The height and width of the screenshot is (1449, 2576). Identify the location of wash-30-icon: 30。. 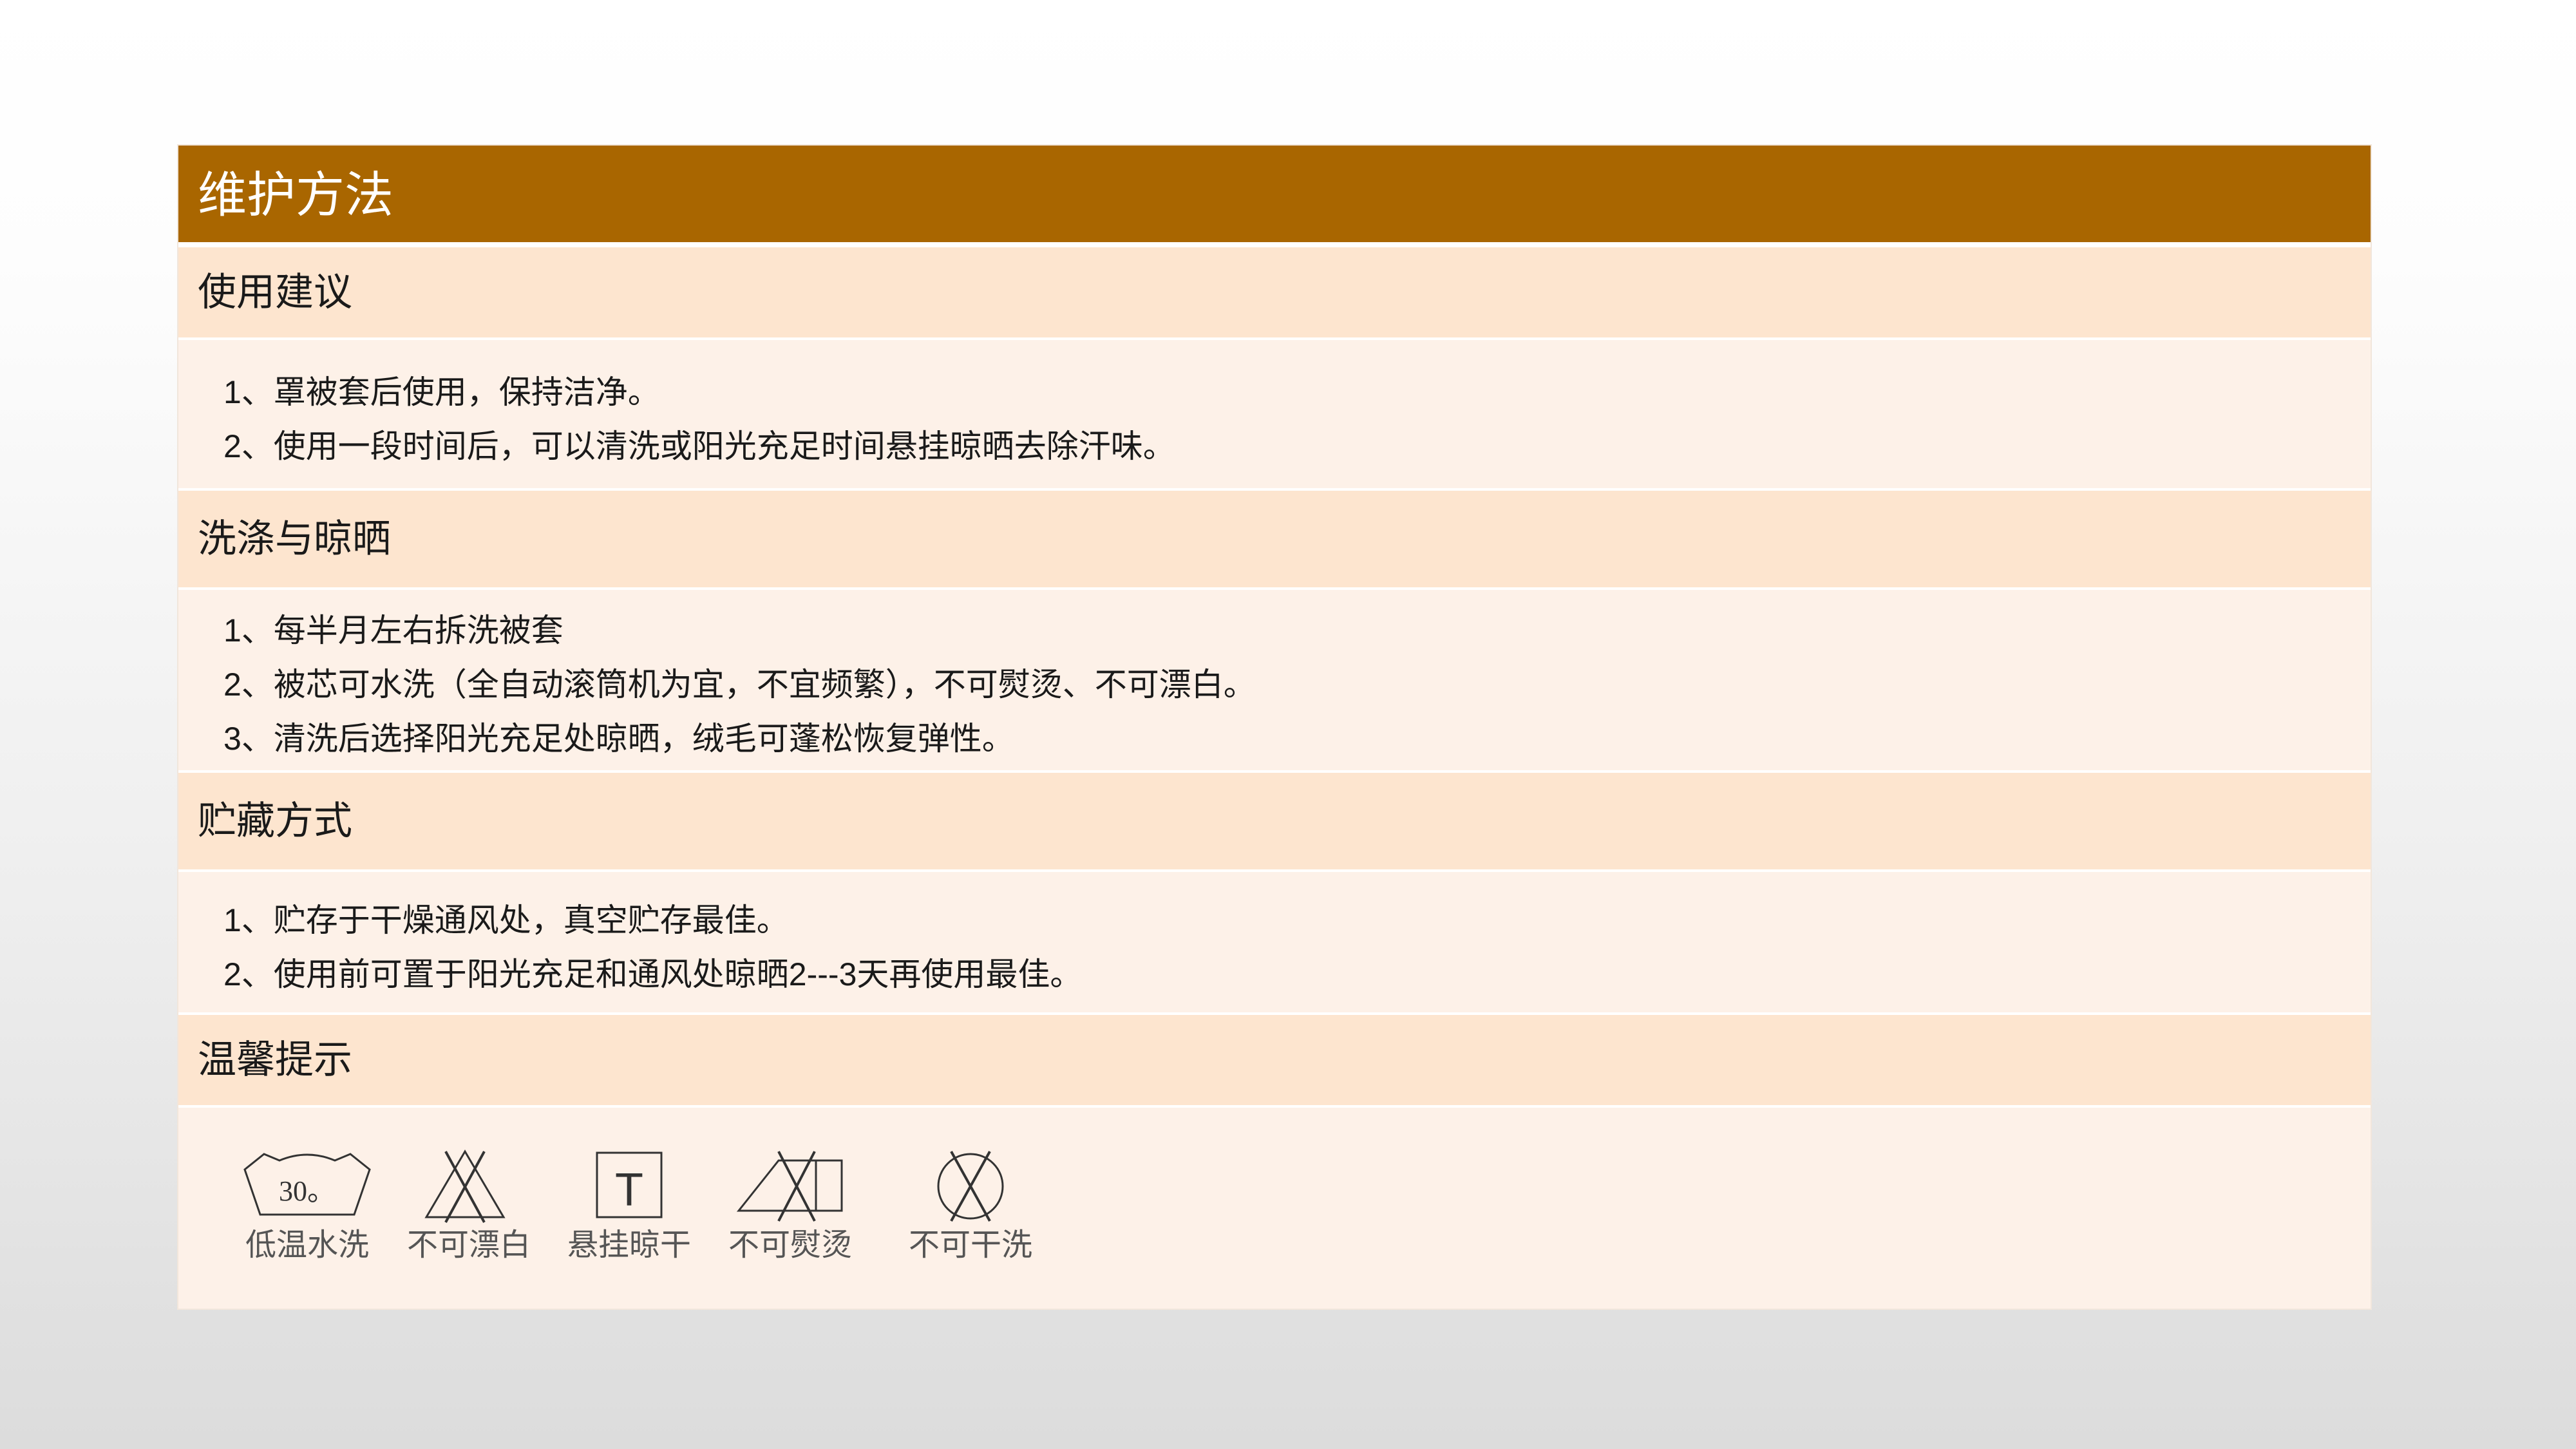
(307, 1185).